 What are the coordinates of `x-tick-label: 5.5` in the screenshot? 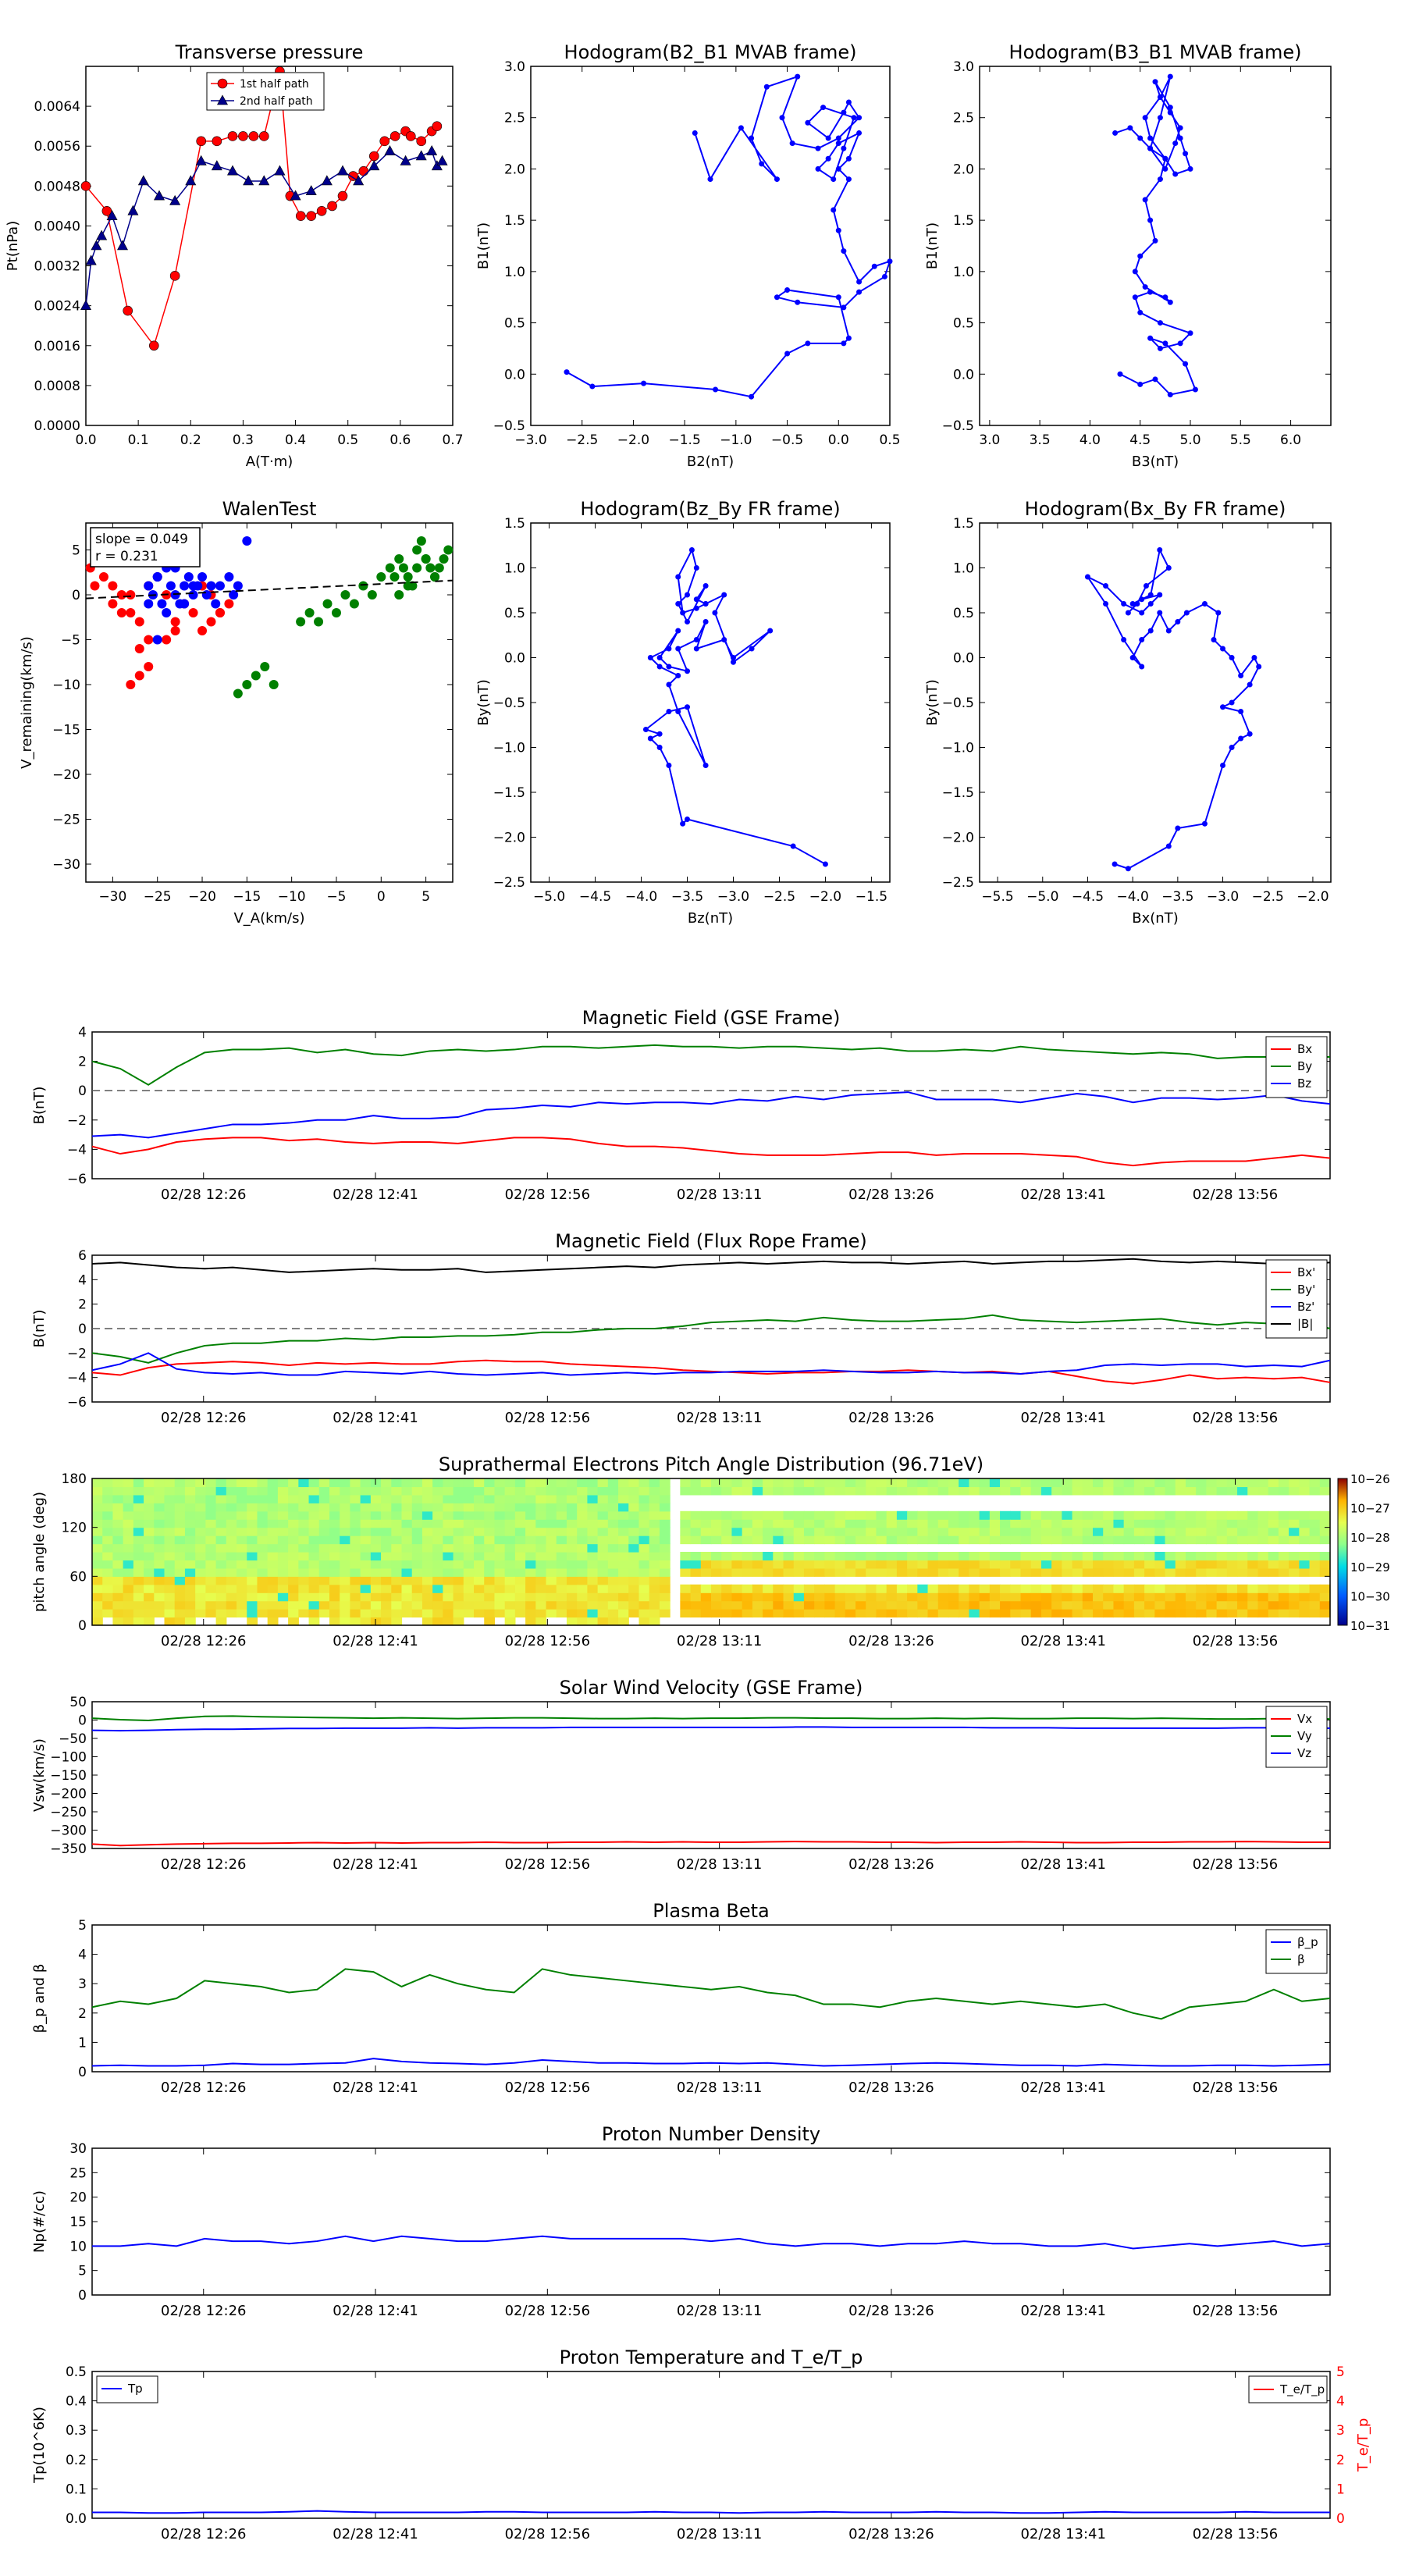 It's located at (1240, 440).